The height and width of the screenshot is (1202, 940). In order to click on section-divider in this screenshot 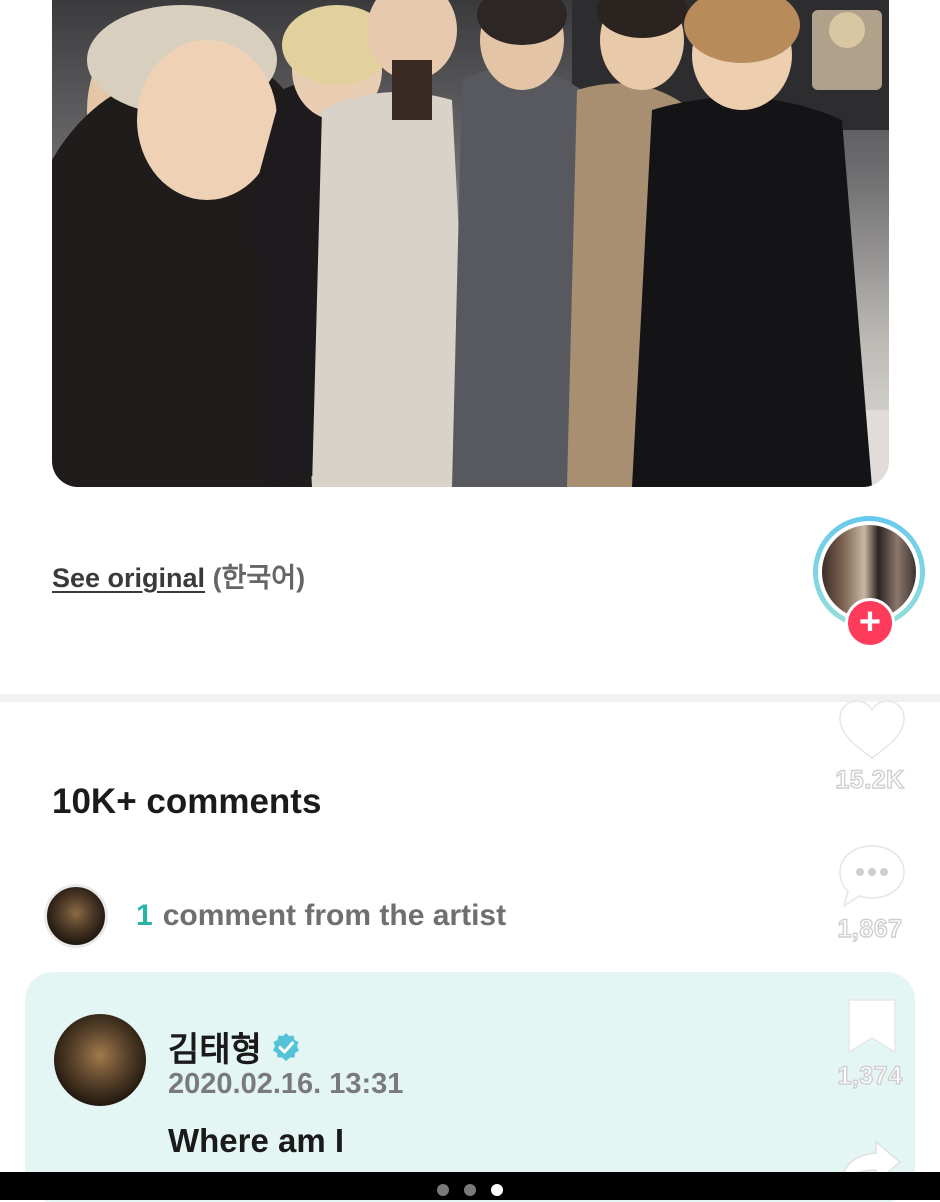, I will do `click(470, 698)`.